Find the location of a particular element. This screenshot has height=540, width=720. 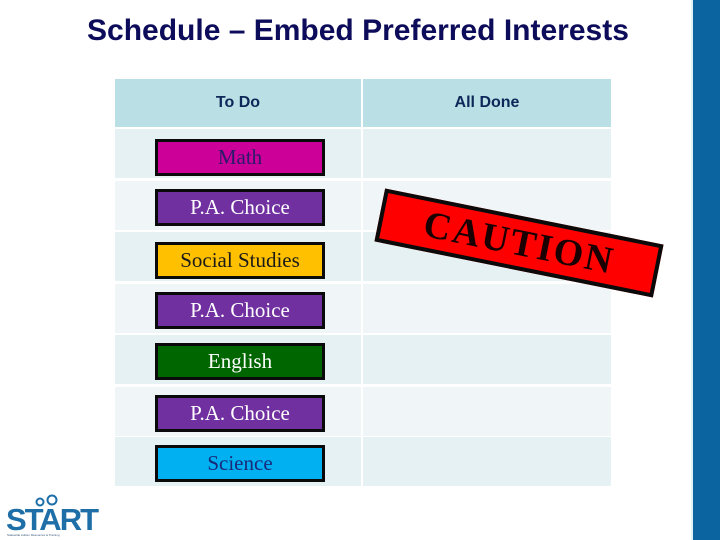

header-to-do-label: To Do is located at coordinates (238, 102).